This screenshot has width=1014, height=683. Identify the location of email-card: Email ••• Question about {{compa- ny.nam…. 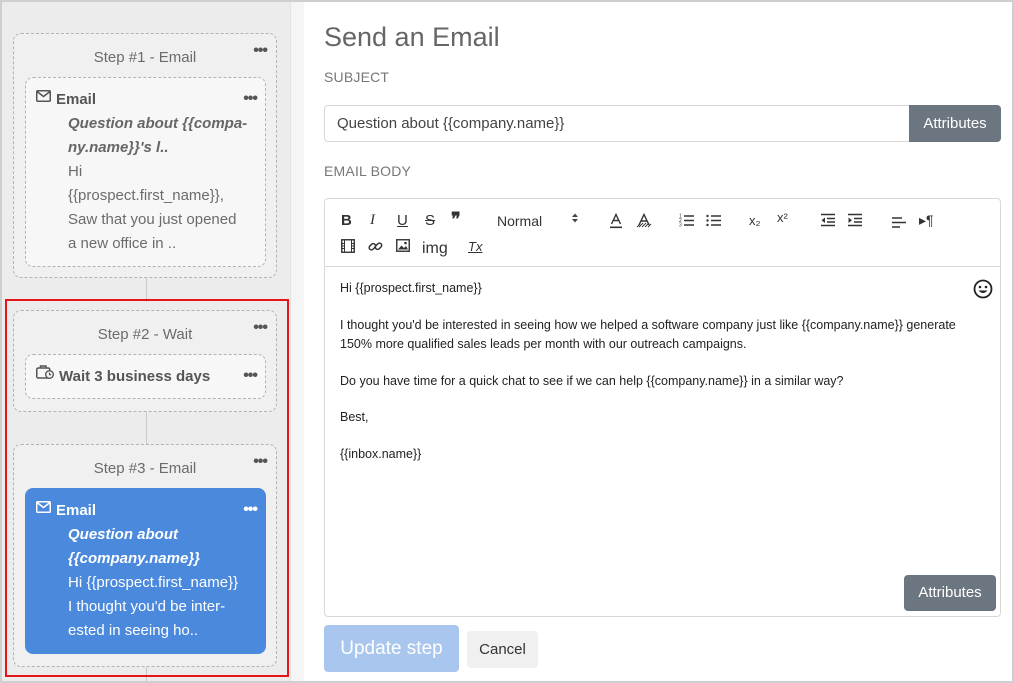
(145, 172).